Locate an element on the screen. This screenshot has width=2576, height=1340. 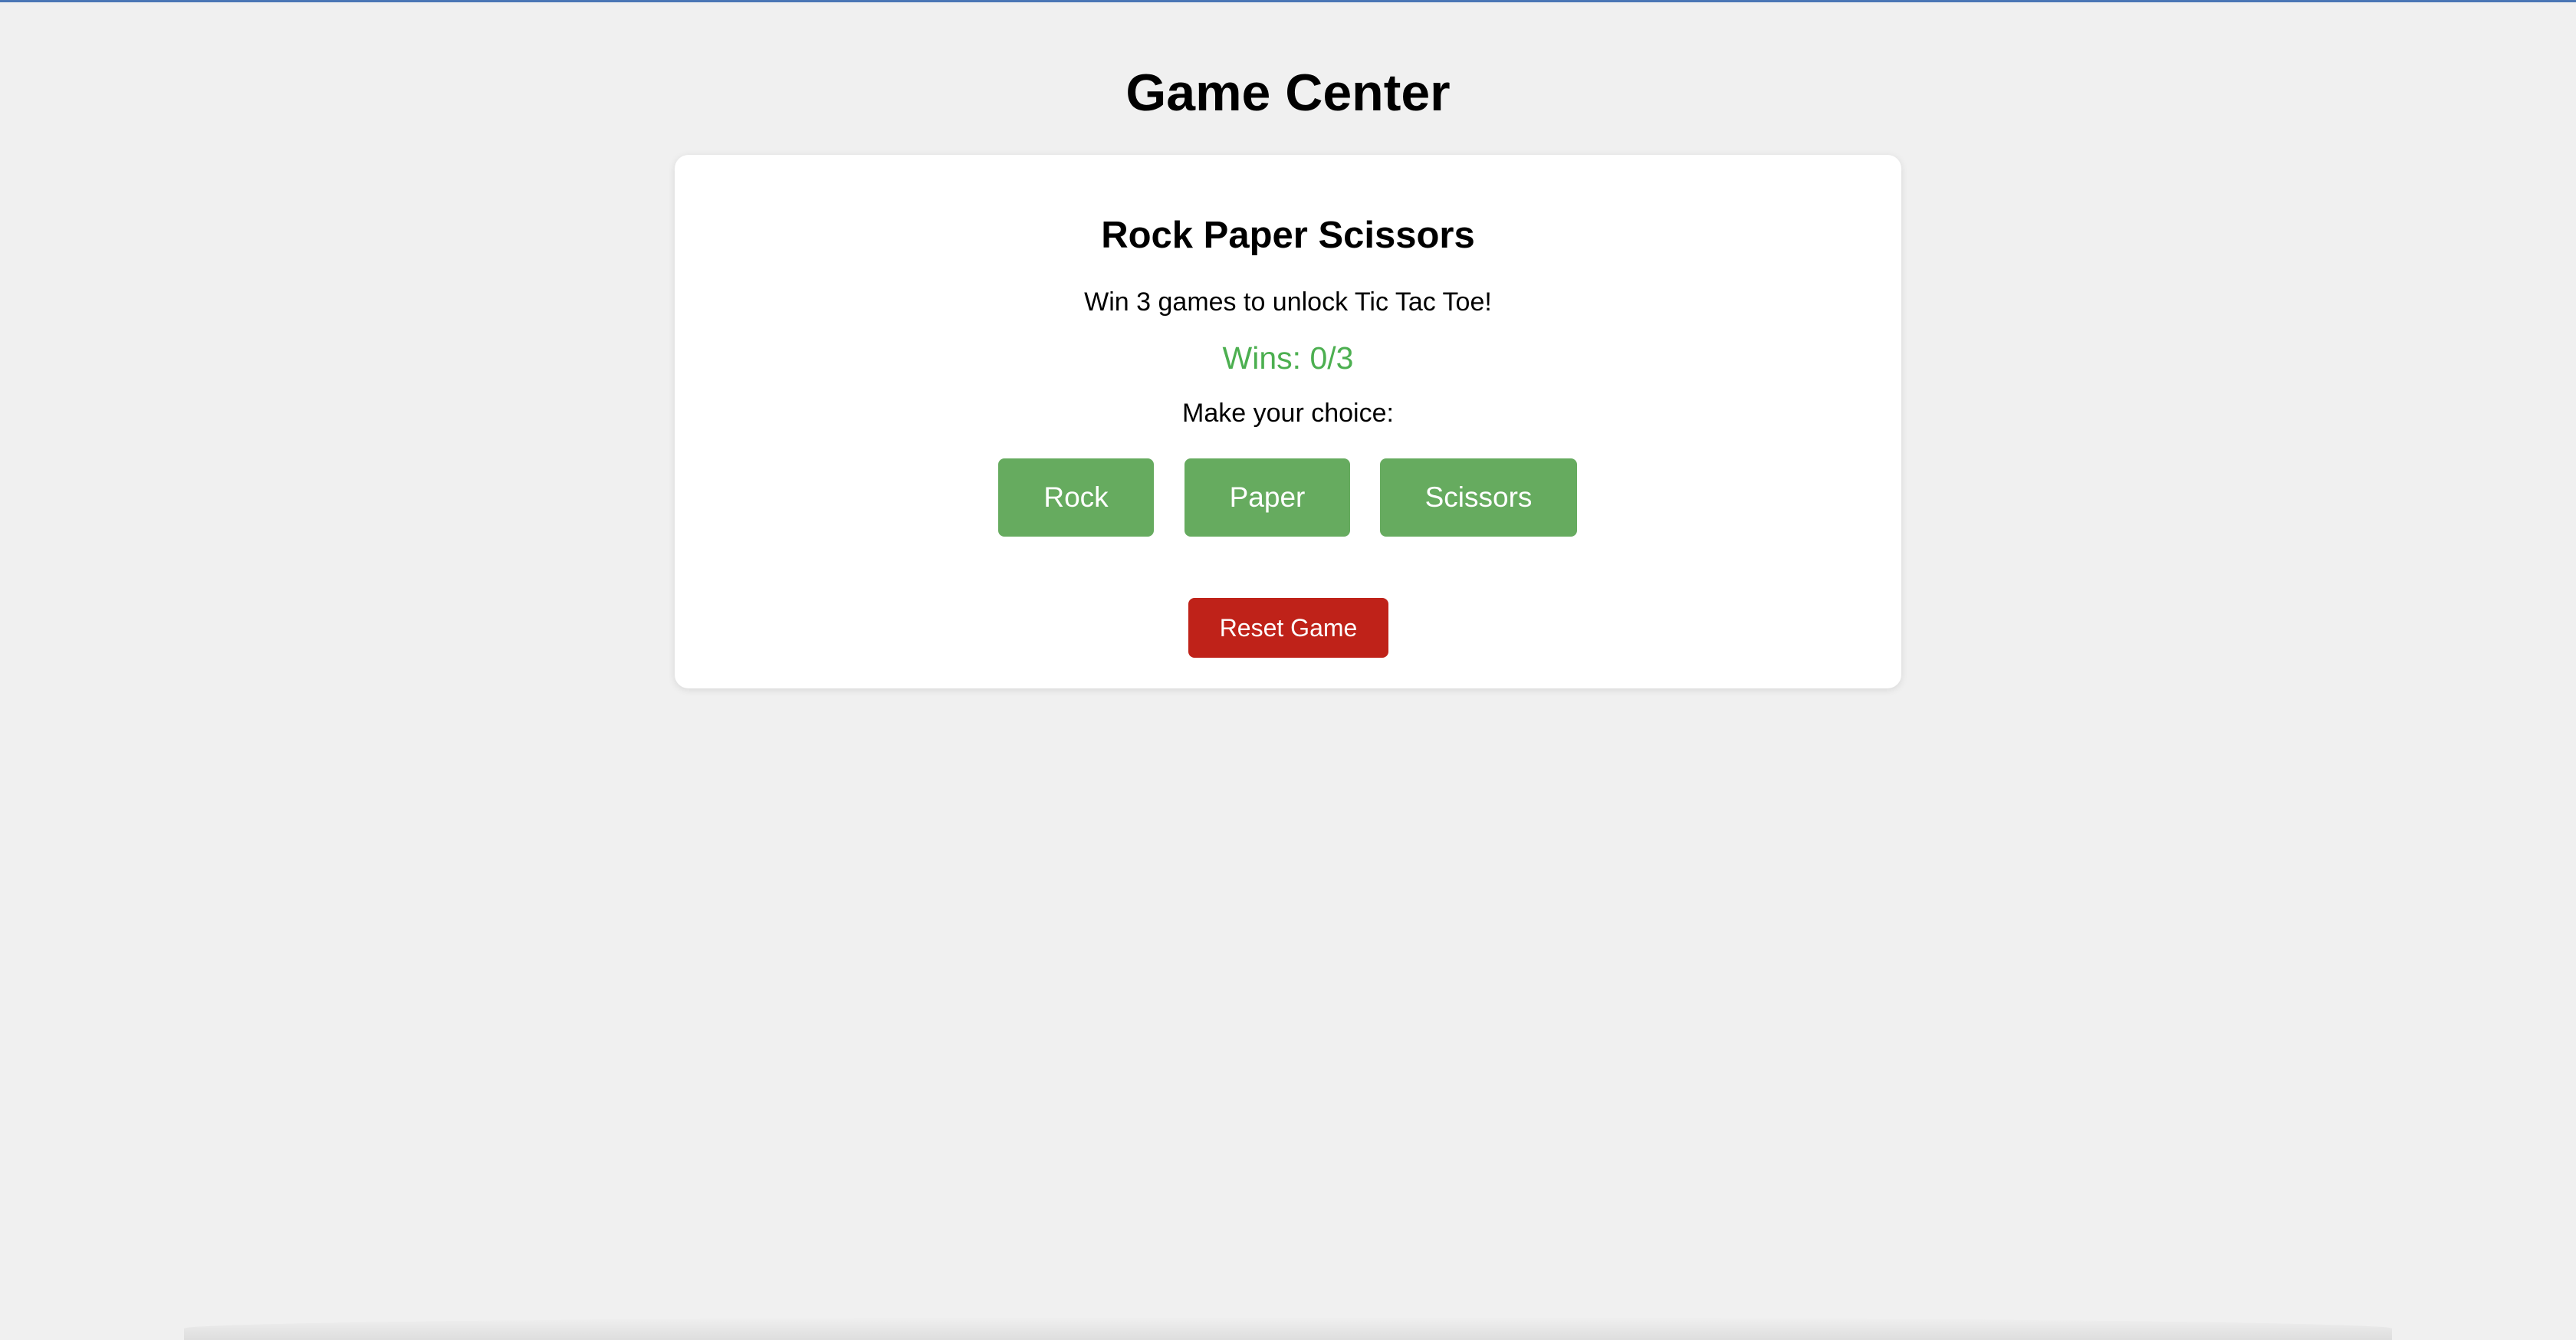
scissors-button: Scissors is located at coordinates (1479, 497).